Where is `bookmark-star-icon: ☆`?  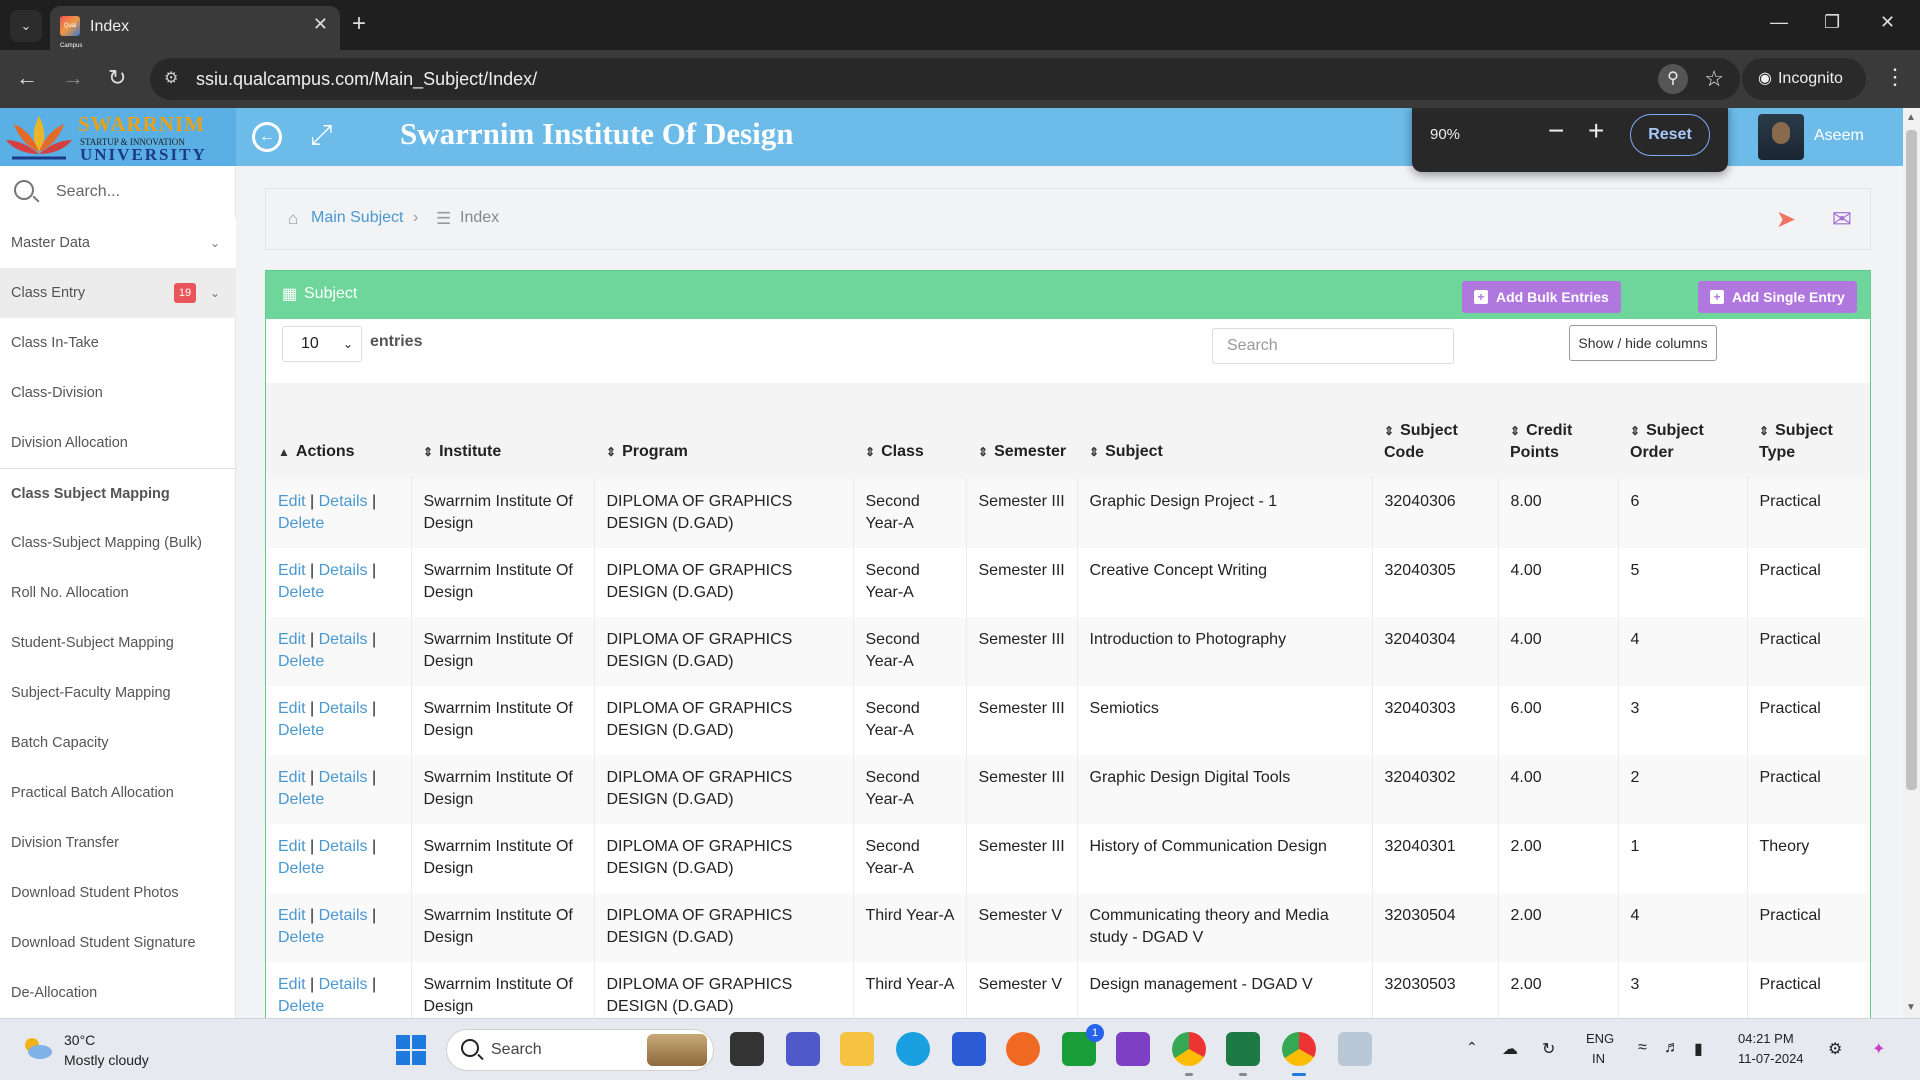
bookmark-star-icon: ☆ is located at coordinates (1714, 79).